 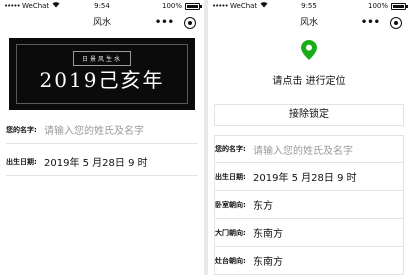 I want to click on unlock-button: 接除锁定, so click(x=309, y=115).